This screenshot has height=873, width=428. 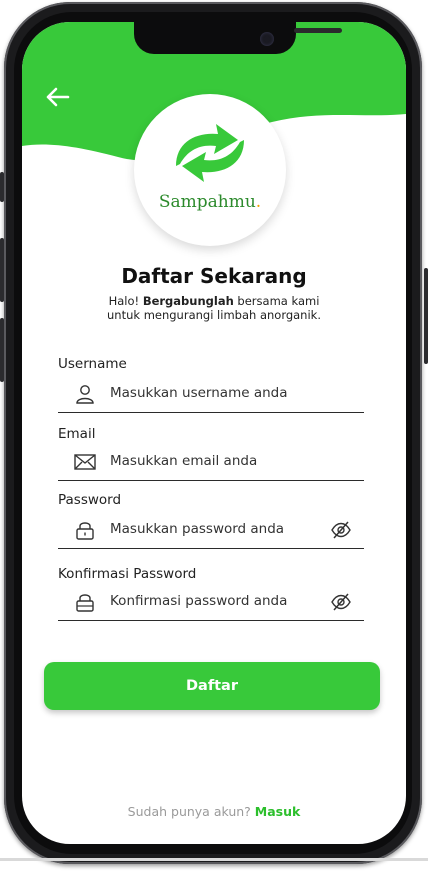 I want to click on notch, so click(x=238, y=38).